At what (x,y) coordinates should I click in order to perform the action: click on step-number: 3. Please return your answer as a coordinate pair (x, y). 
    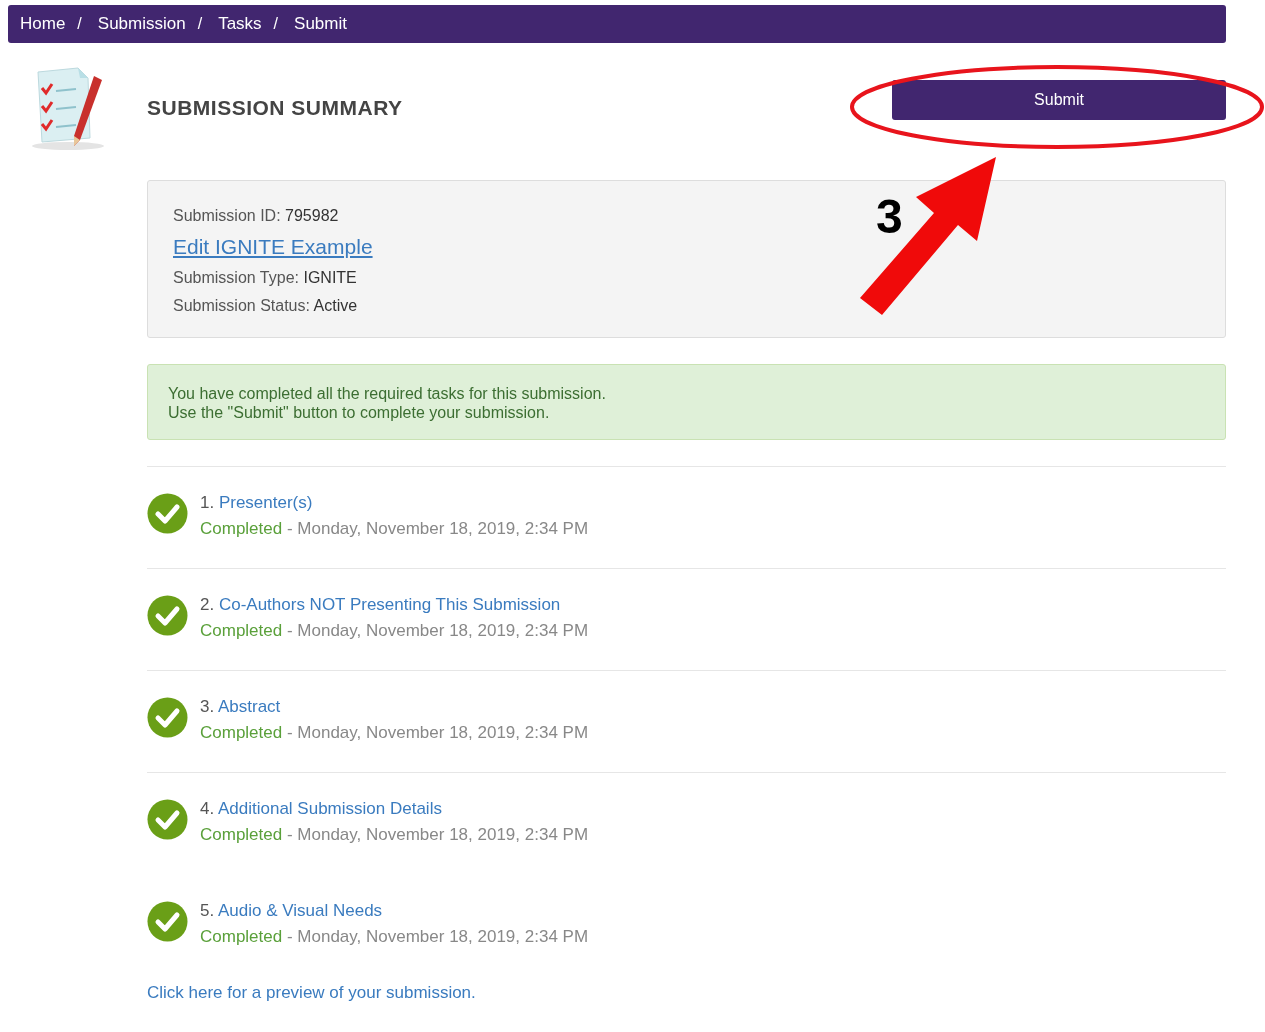
    Looking at the image, I should click on (889, 217).